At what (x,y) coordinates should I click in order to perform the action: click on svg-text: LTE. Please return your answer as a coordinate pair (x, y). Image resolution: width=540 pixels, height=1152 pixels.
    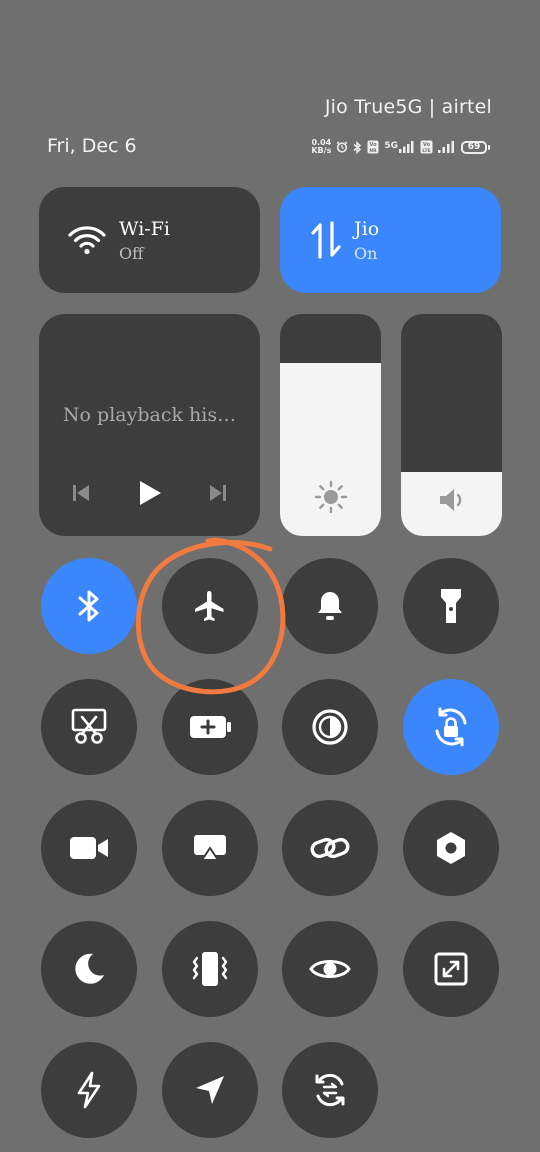
    Looking at the image, I should click on (426, 151).